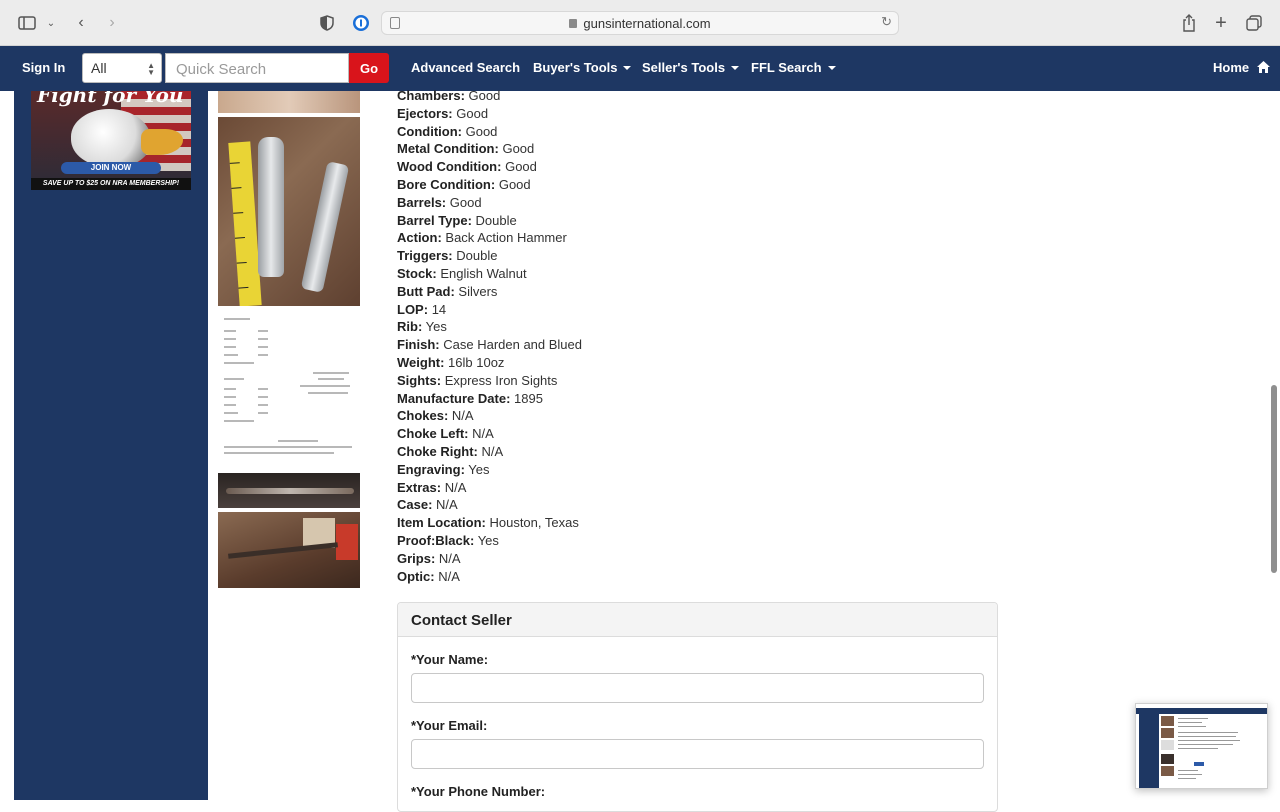  Describe the element at coordinates (506, 238) in the screenshot. I see `spec-value: Back Action Hammer` at that location.